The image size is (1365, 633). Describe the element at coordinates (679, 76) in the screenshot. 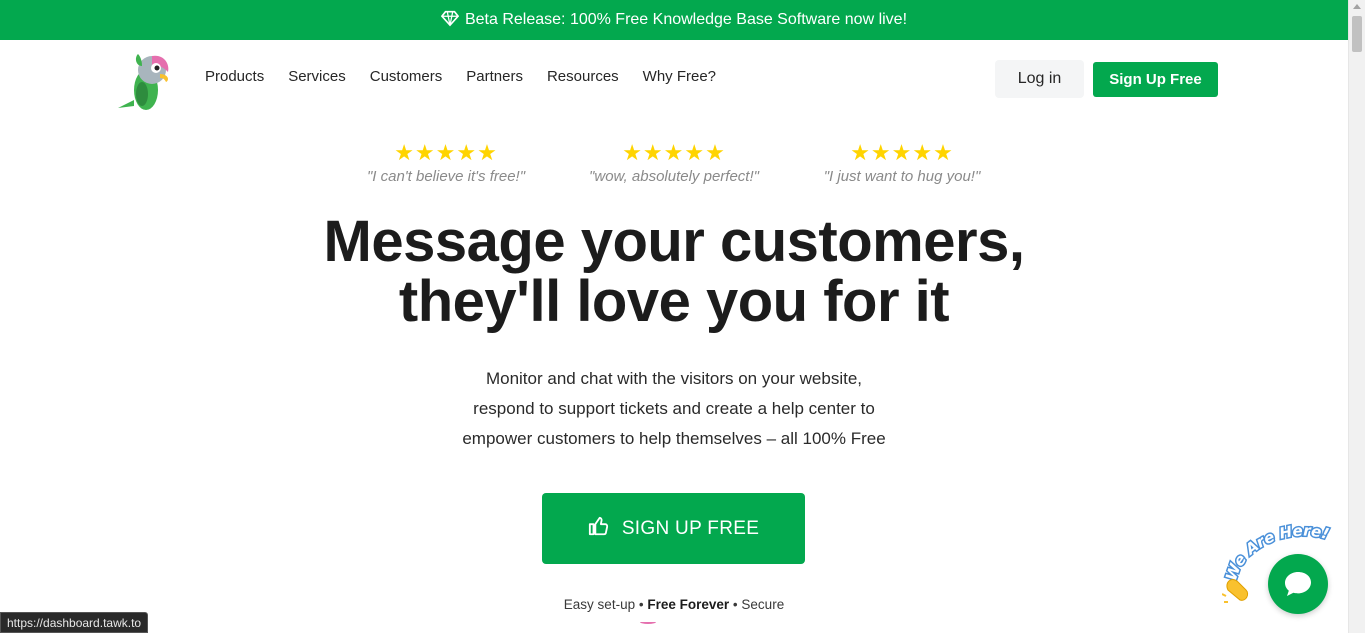

I see `nav-item-why-free: Why Free?` at that location.